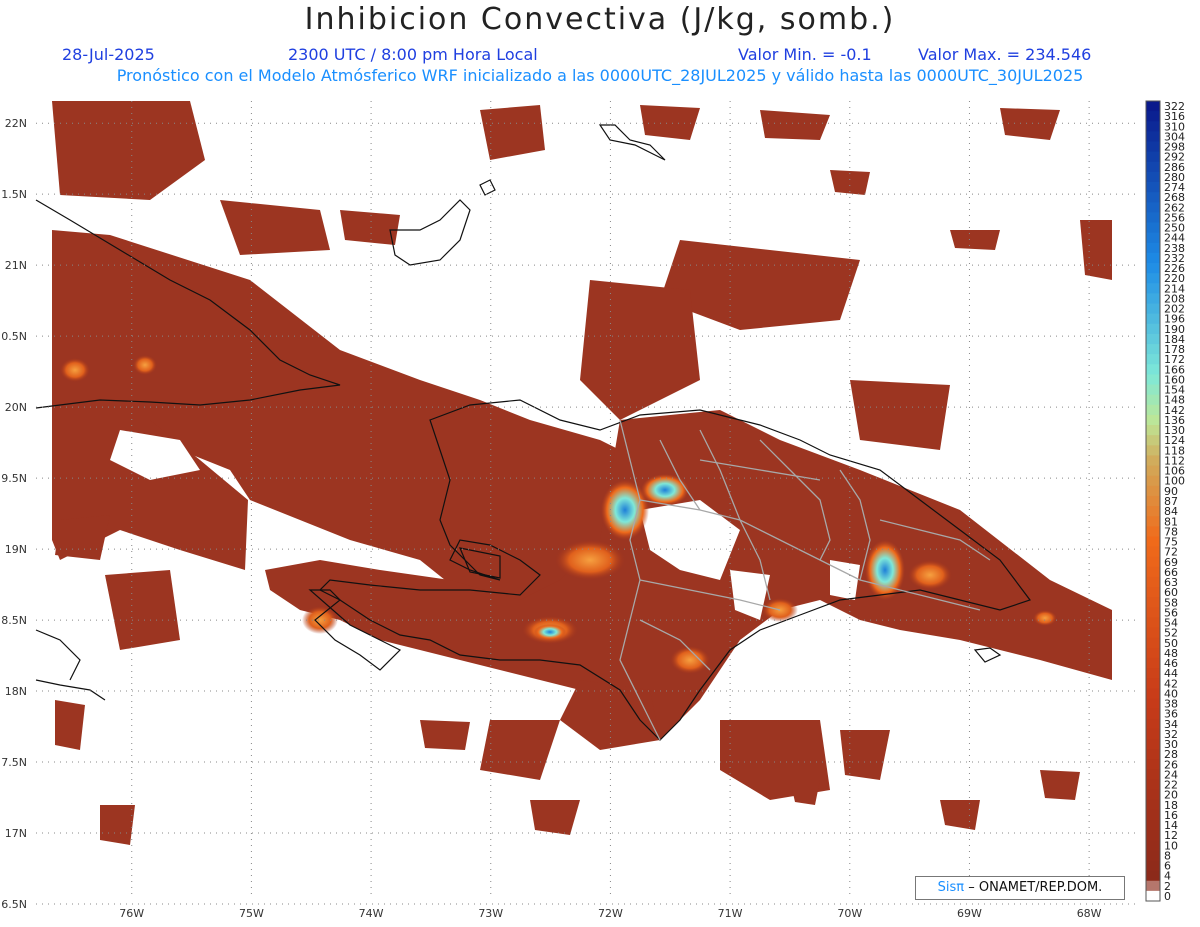 This screenshot has width=1200, height=927. Describe the element at coordinates (951, 887) in the screenshot. I see `sis-brand: Sisπ` at that location.